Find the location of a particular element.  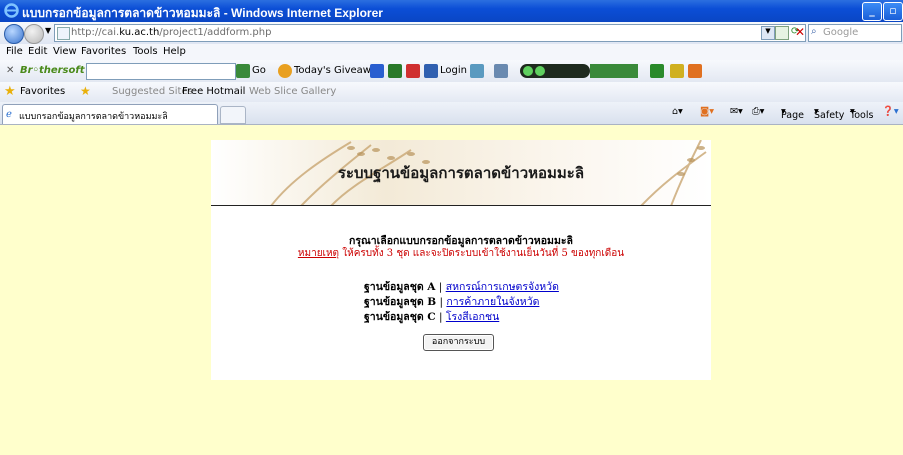

menu-help: Help is located at coordinates (174, 51).